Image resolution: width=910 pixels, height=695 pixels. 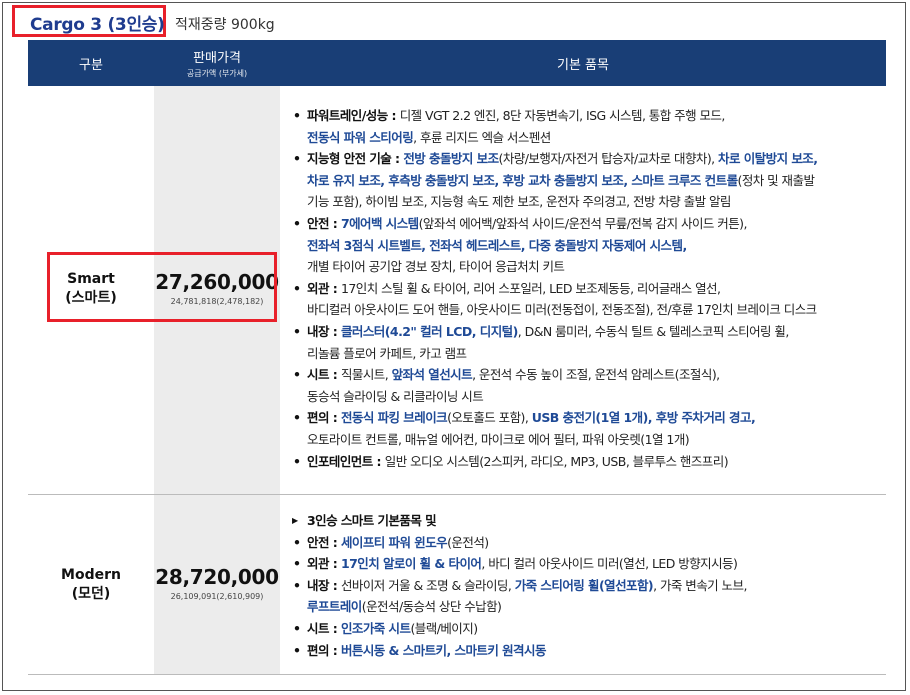 What do you see at coordinates (360, 137) in the screenshot?
I see `feature-text: 전동식 파워 스티어링` at bounding box center [360, 137].